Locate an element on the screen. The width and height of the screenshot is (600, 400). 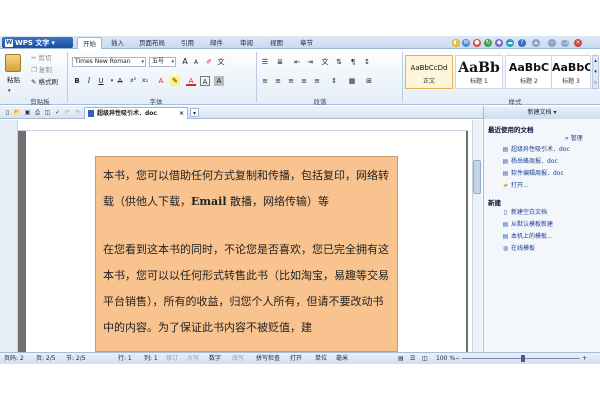
strikethrough-icon: A is located at coordinates (120, 81).